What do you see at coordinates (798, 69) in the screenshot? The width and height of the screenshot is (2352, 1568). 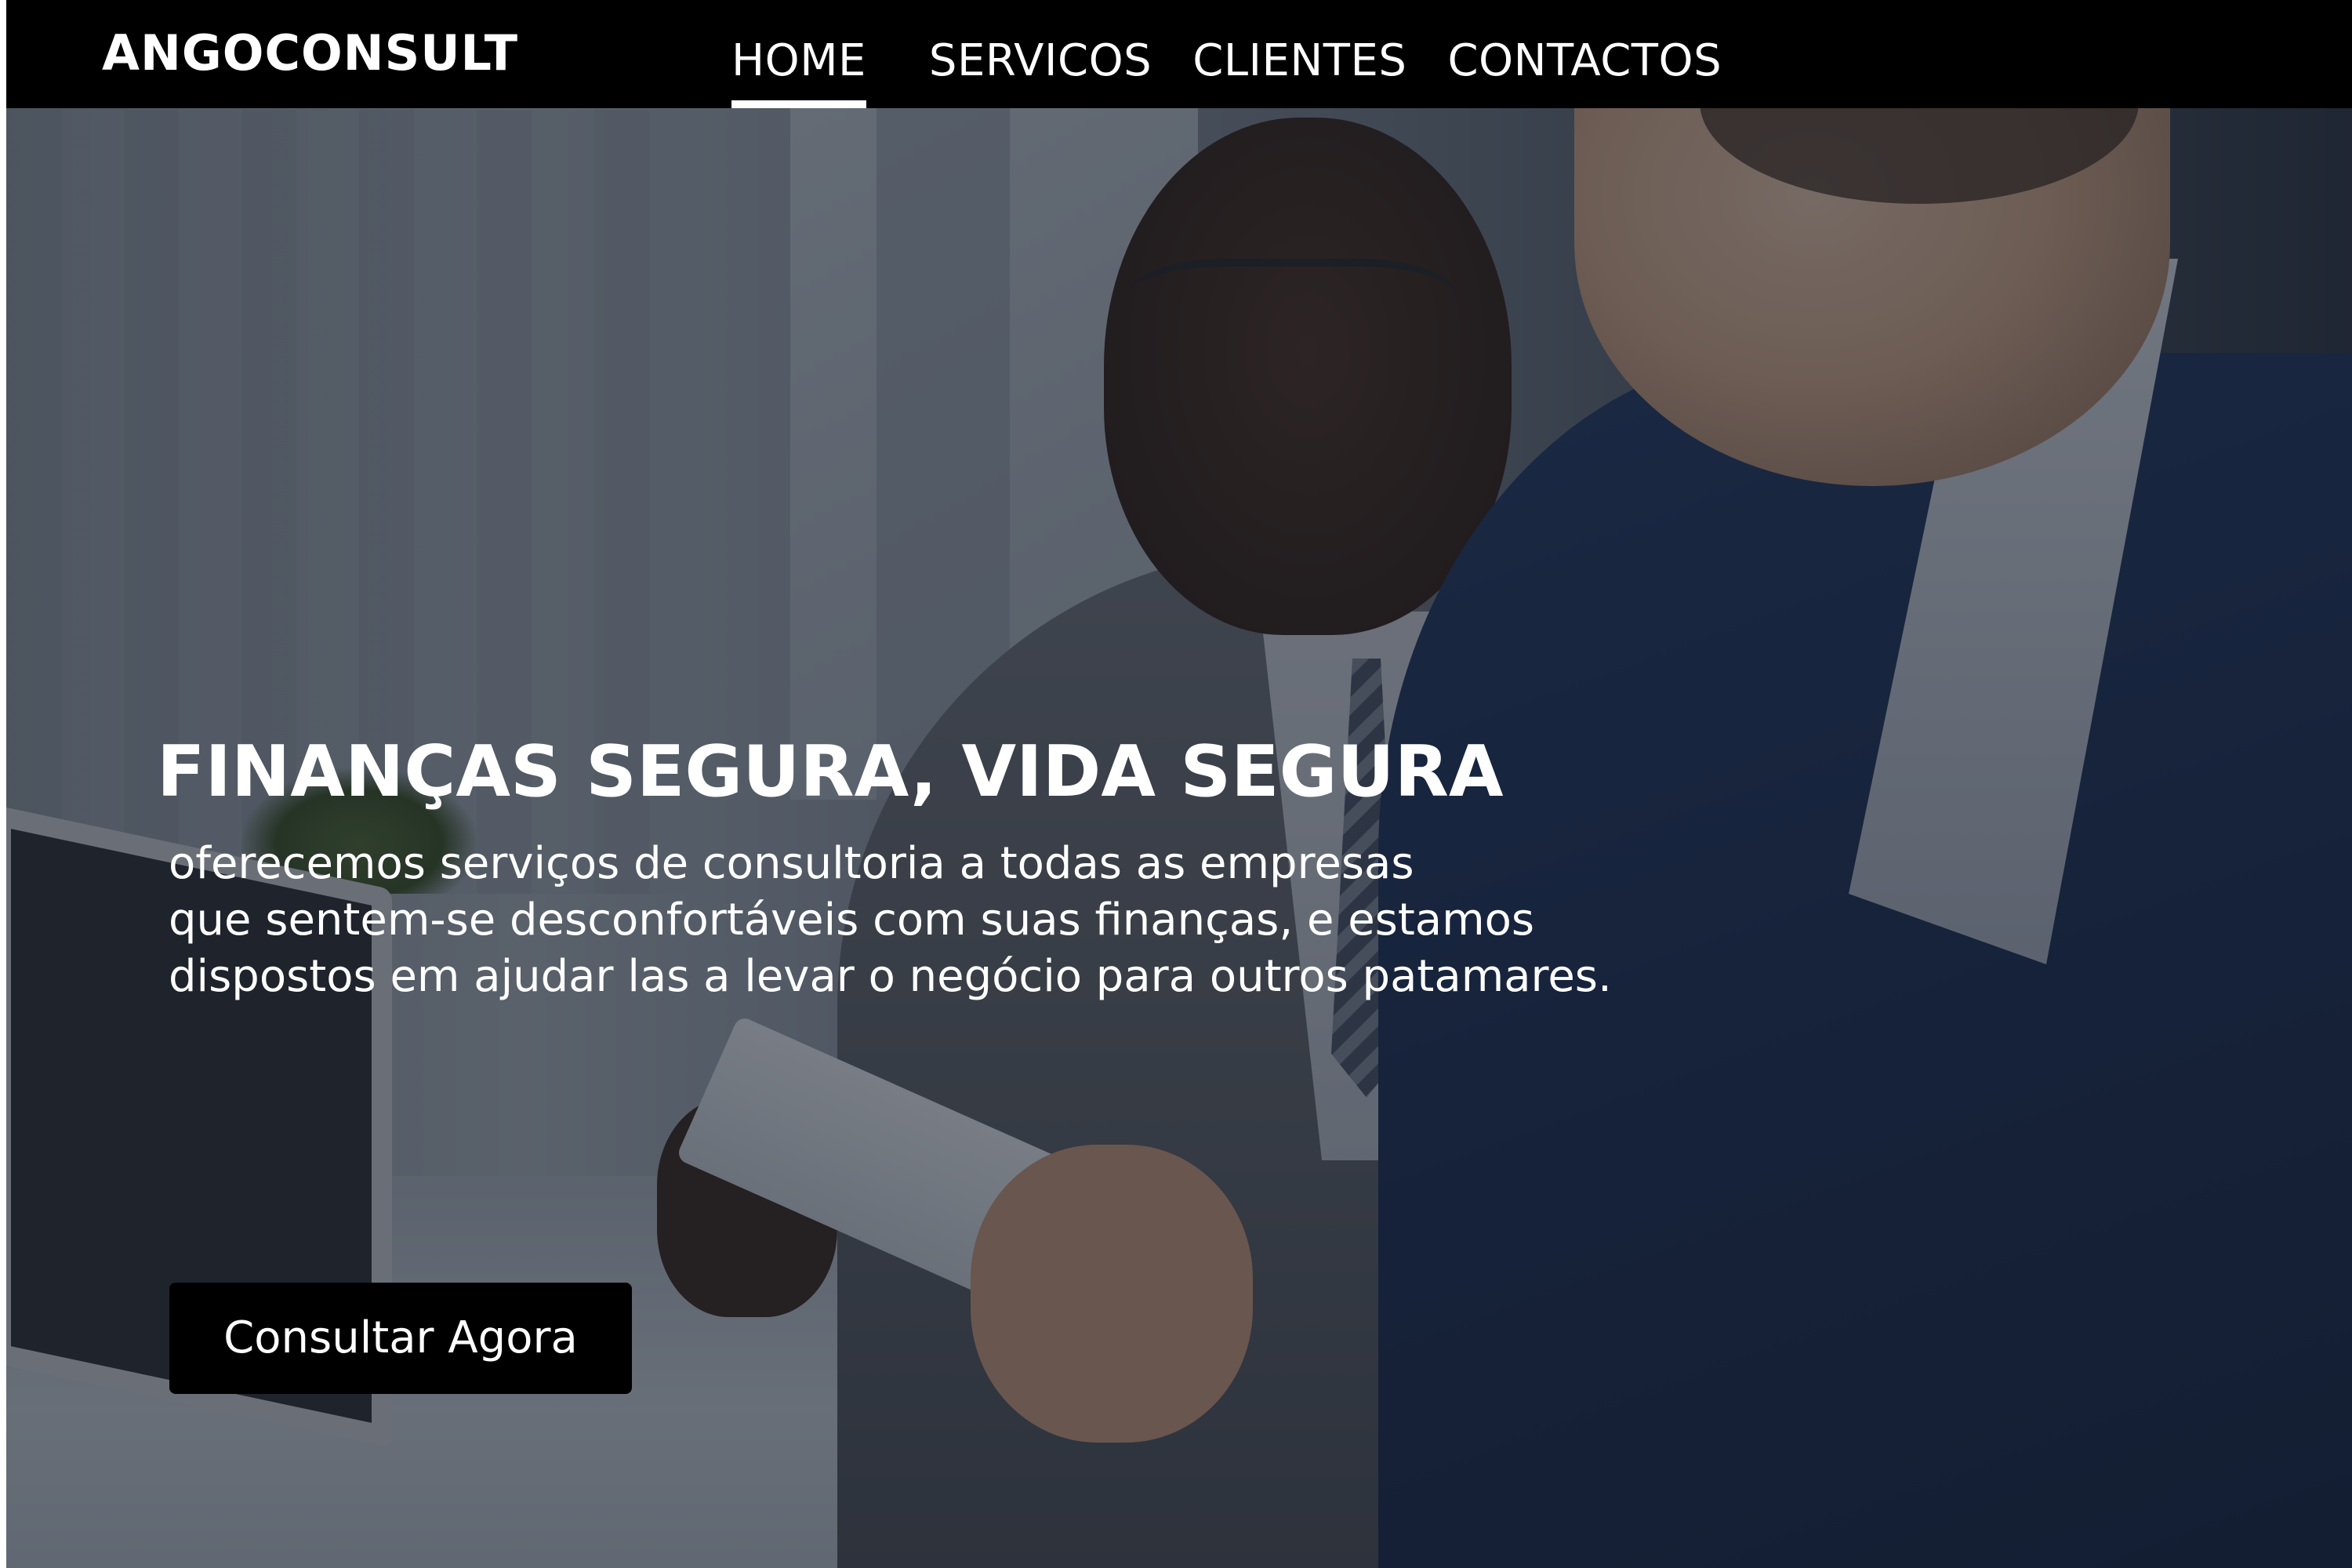 I see `nav-home: HOME` at bounding box center [798, 69].